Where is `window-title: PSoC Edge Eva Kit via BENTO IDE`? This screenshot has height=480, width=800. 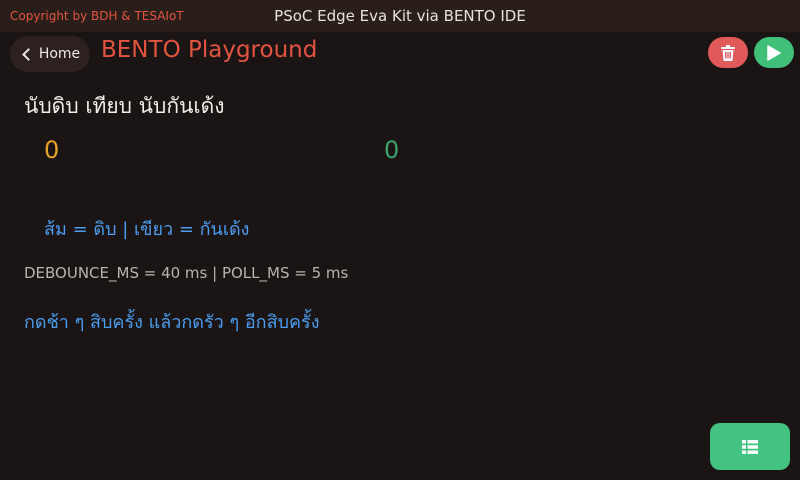
window-title: PSoC Edge Eva Kit via BENTO IDE is located at coordinates (400, 16).